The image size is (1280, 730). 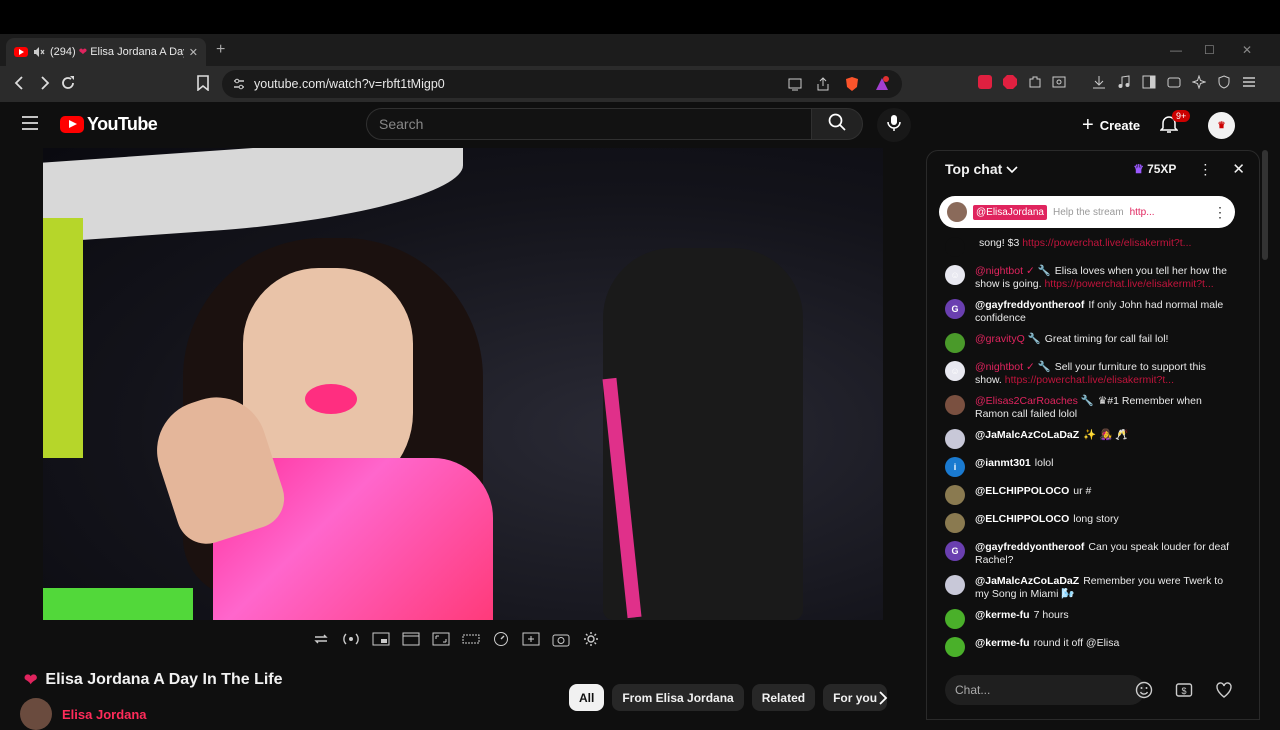 I want to click on chat-message: @JaMalcAzCoLaDaZ ✨ 👩‍🎤 🥂, so click(x=1087, y=439).